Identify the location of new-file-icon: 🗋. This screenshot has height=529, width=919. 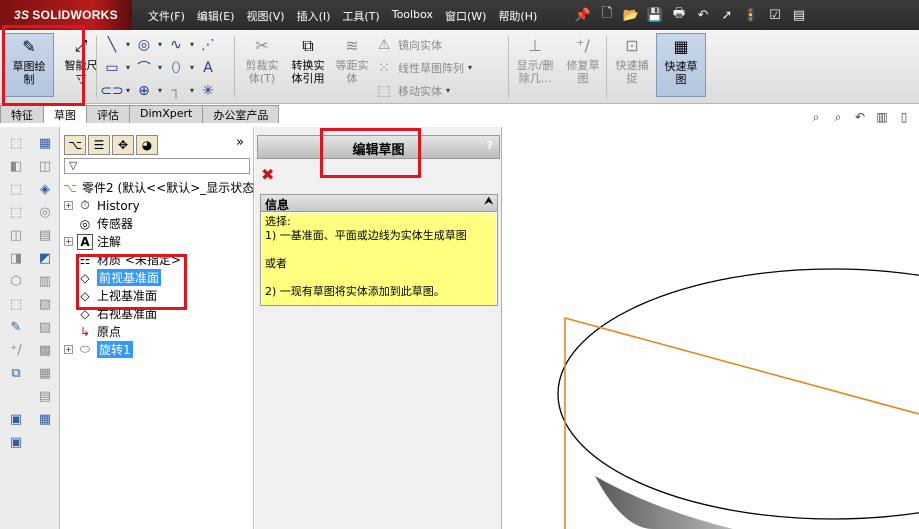
(607, 15).